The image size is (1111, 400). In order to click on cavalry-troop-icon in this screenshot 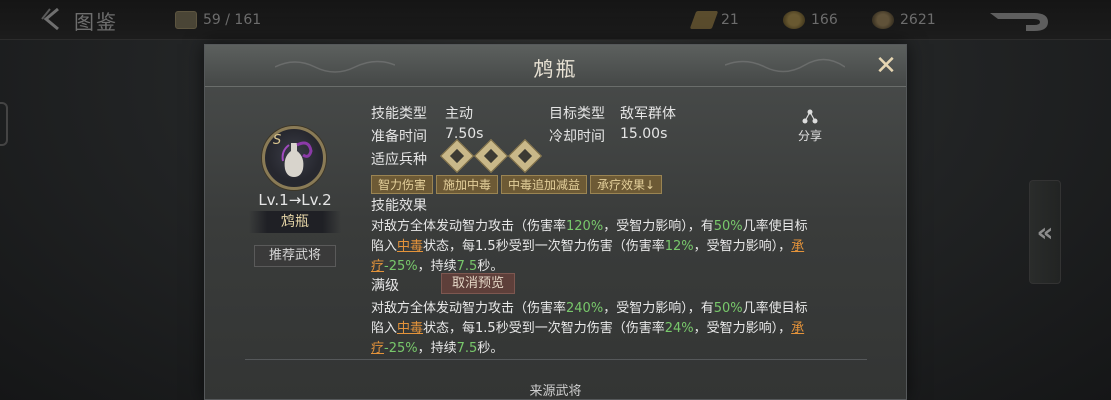, I will do `click(491, 156)`.